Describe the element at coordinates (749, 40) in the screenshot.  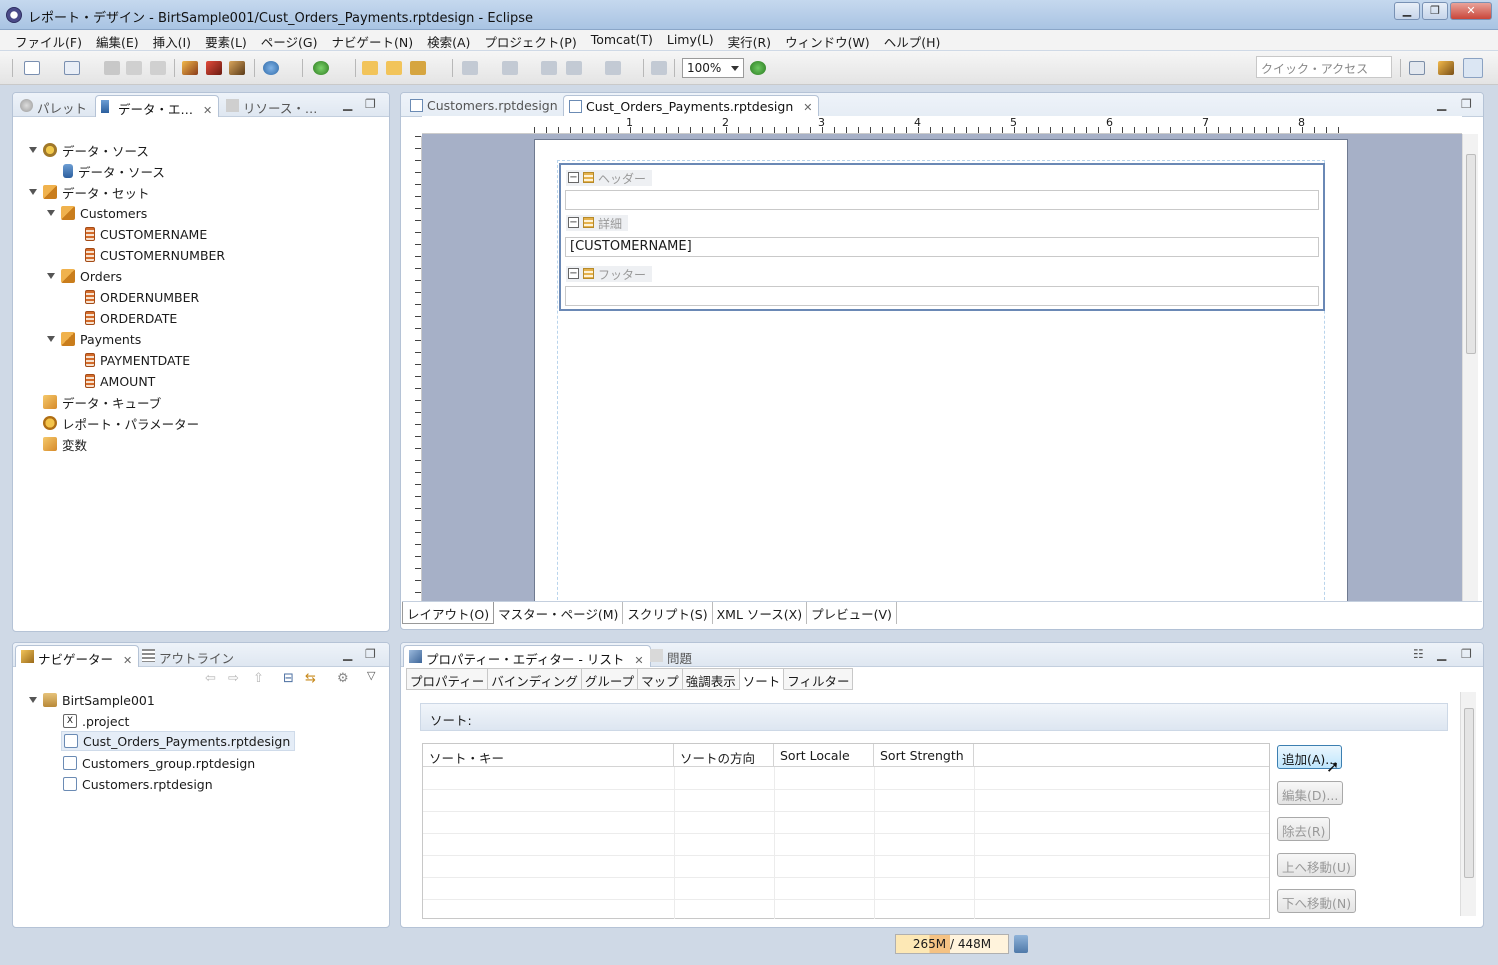
I see `menu-run: 実行(R)` at that location.